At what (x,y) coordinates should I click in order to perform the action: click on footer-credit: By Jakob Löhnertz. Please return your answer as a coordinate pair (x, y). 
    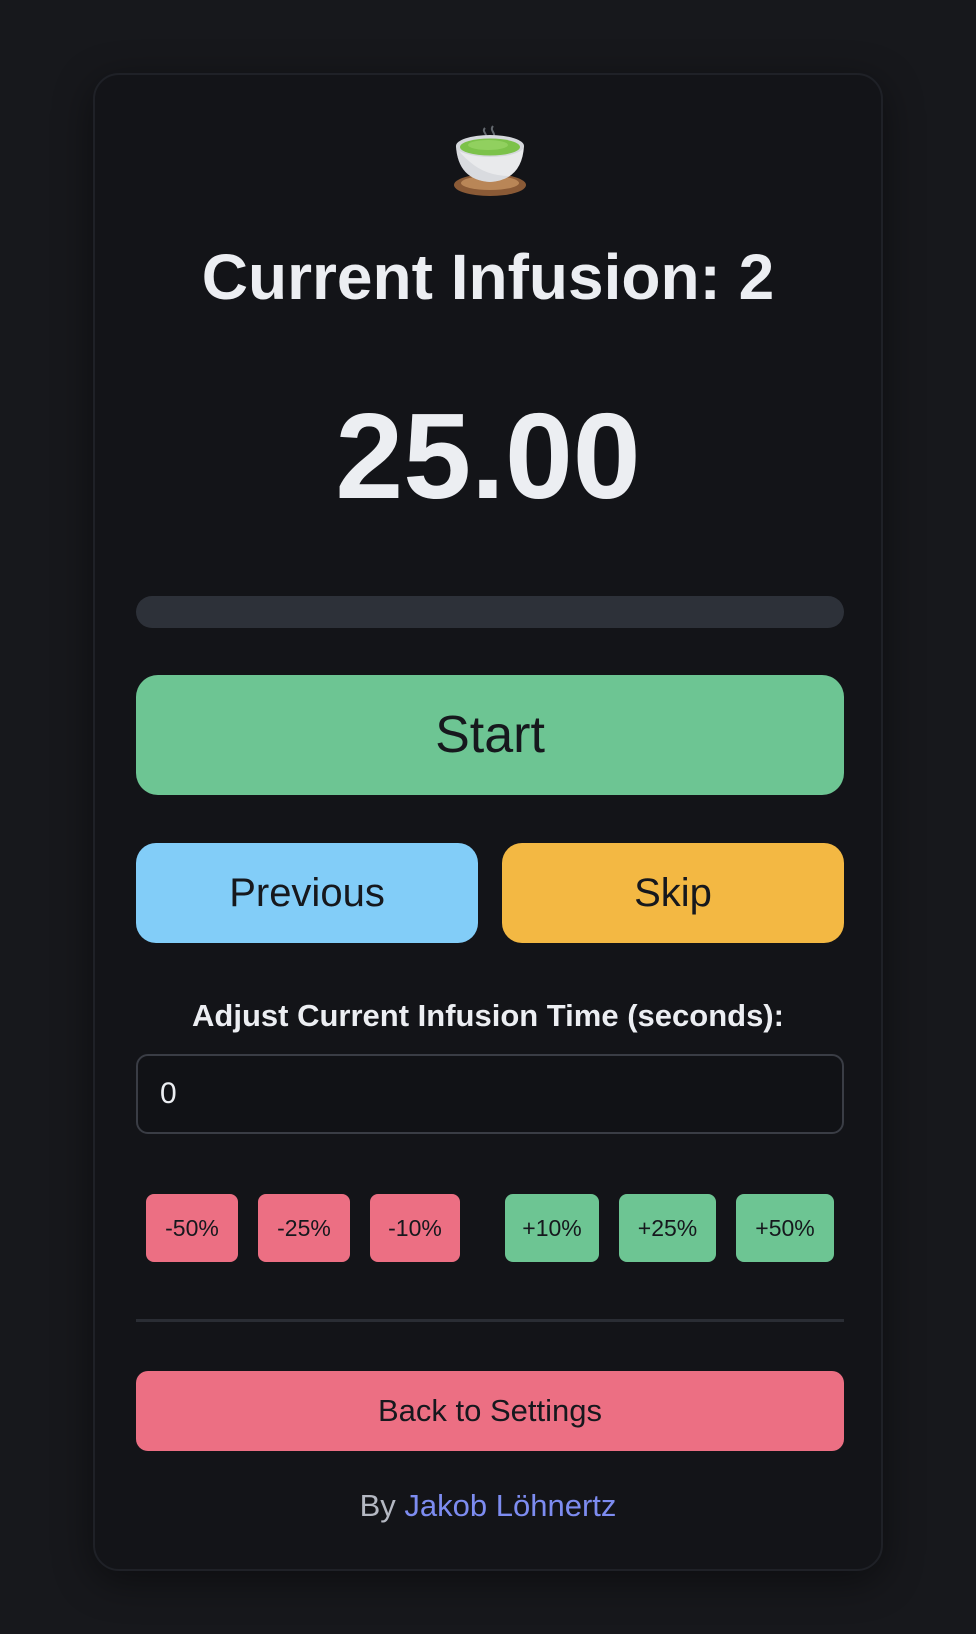
    Looking at the image, I should click on (488, 1505).